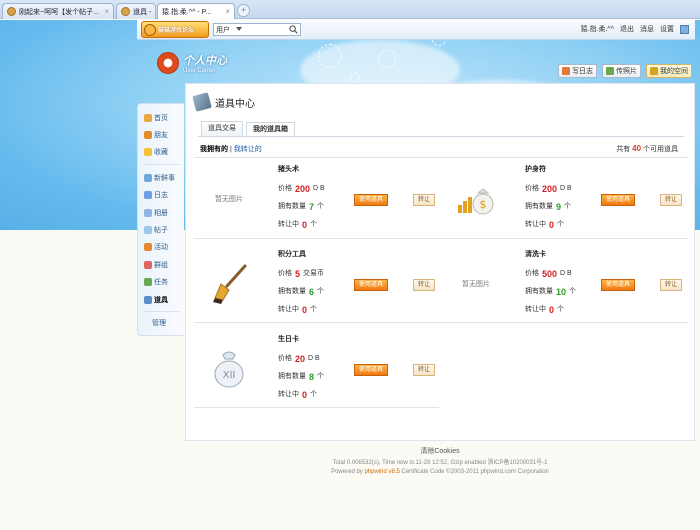  I want to click on svg-text: XII, so click(229, 375).